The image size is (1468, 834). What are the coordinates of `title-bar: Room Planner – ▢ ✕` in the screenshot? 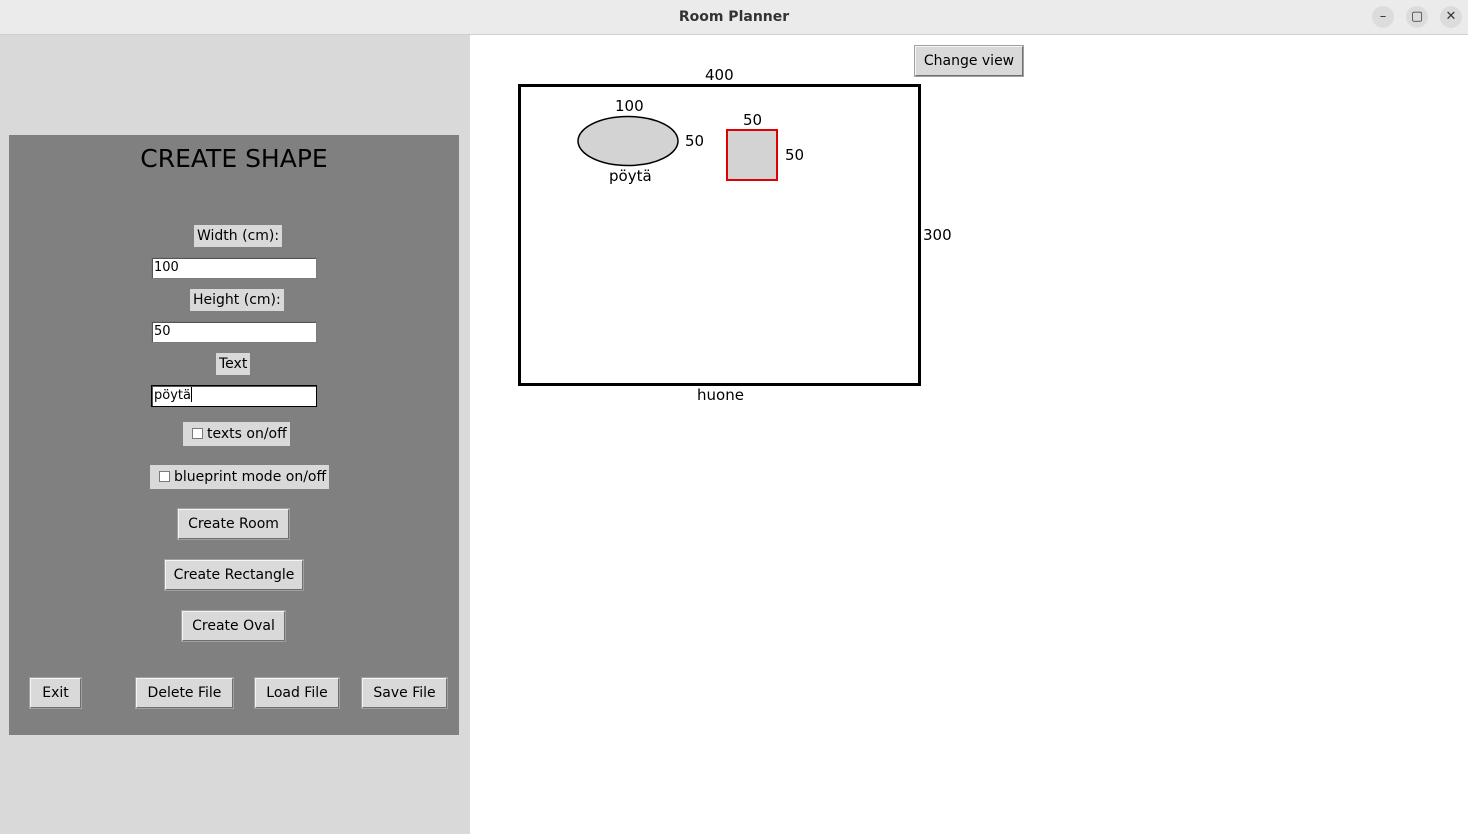 It's located at (734, 17).